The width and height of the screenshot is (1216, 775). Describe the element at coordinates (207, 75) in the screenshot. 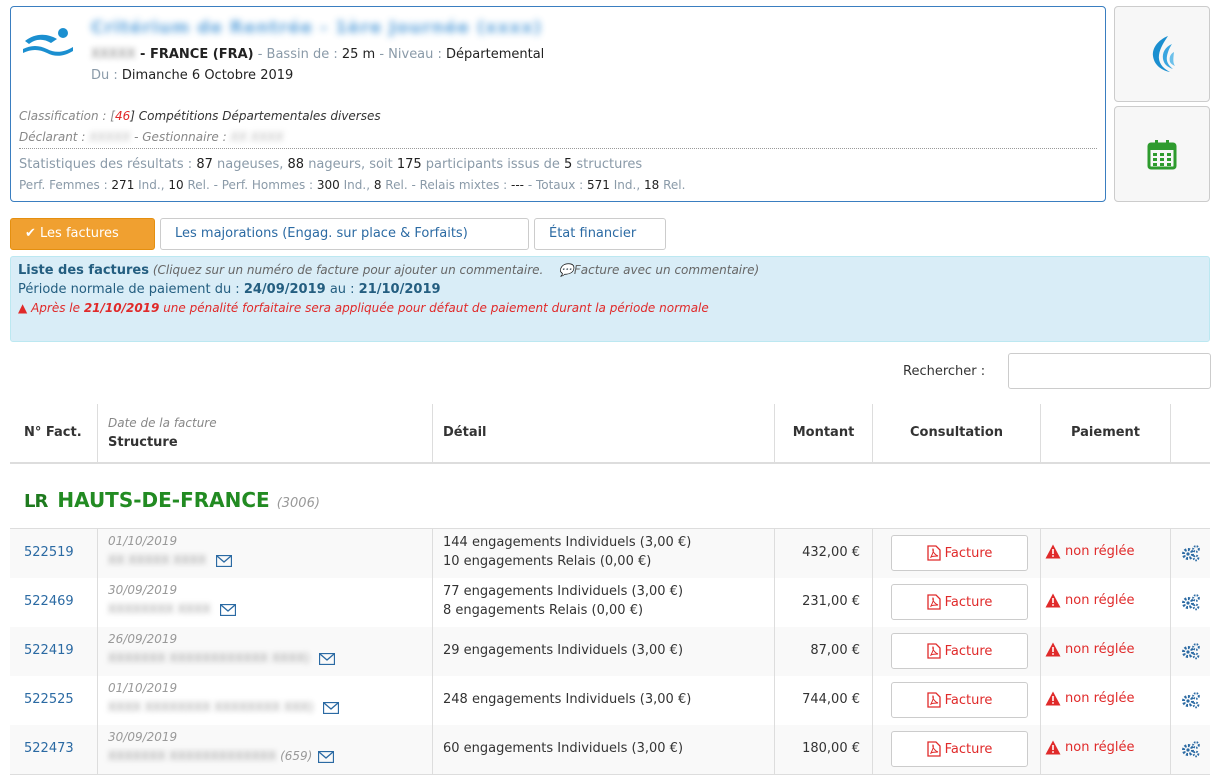

I see `date-value: Dimanche 6 Octobre 2019` at that location.